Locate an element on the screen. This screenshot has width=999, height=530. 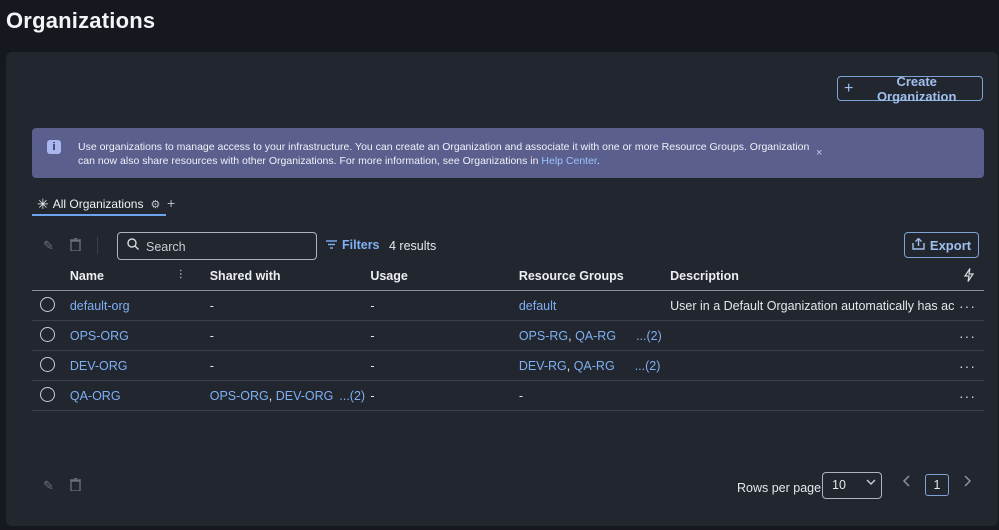
toolbar-divider is located at coordinates (97, 245).